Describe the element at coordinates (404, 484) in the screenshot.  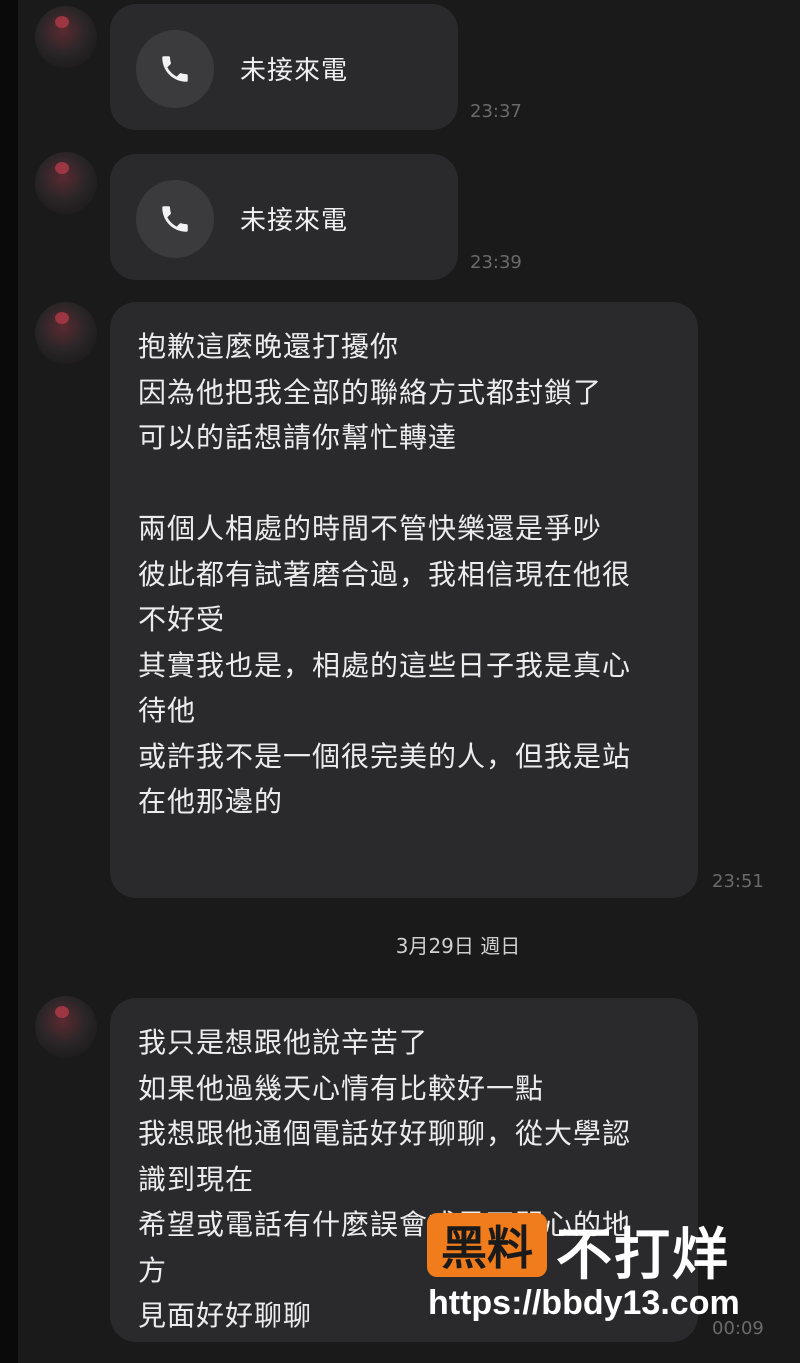
I see `message-line` at that location.